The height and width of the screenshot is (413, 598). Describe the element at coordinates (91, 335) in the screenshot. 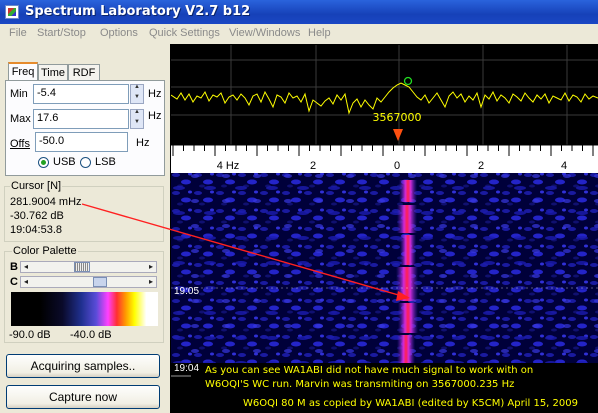

I see `palette-max-label: -40.0 dB` at that location.